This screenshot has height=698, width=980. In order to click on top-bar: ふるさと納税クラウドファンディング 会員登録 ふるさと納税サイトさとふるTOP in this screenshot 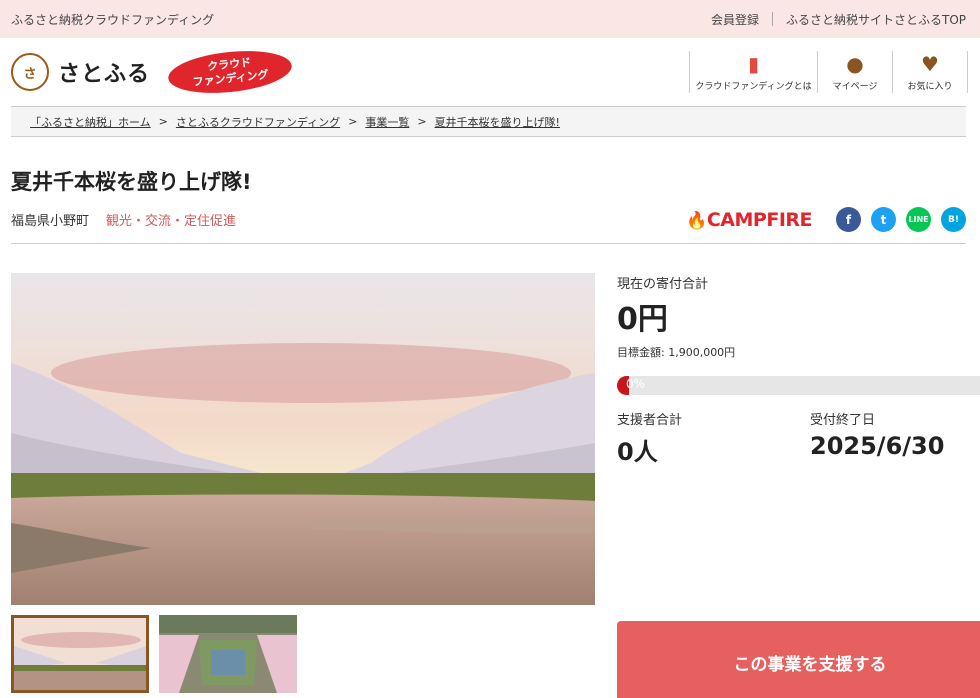, I will do `click(490, 19)`.